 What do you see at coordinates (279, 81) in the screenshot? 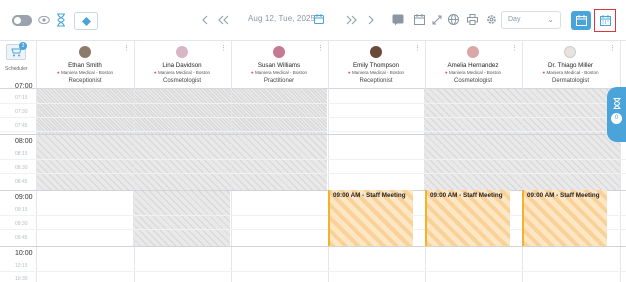
I see `staff-role: Practitioner` at bounding box center [279, 81].